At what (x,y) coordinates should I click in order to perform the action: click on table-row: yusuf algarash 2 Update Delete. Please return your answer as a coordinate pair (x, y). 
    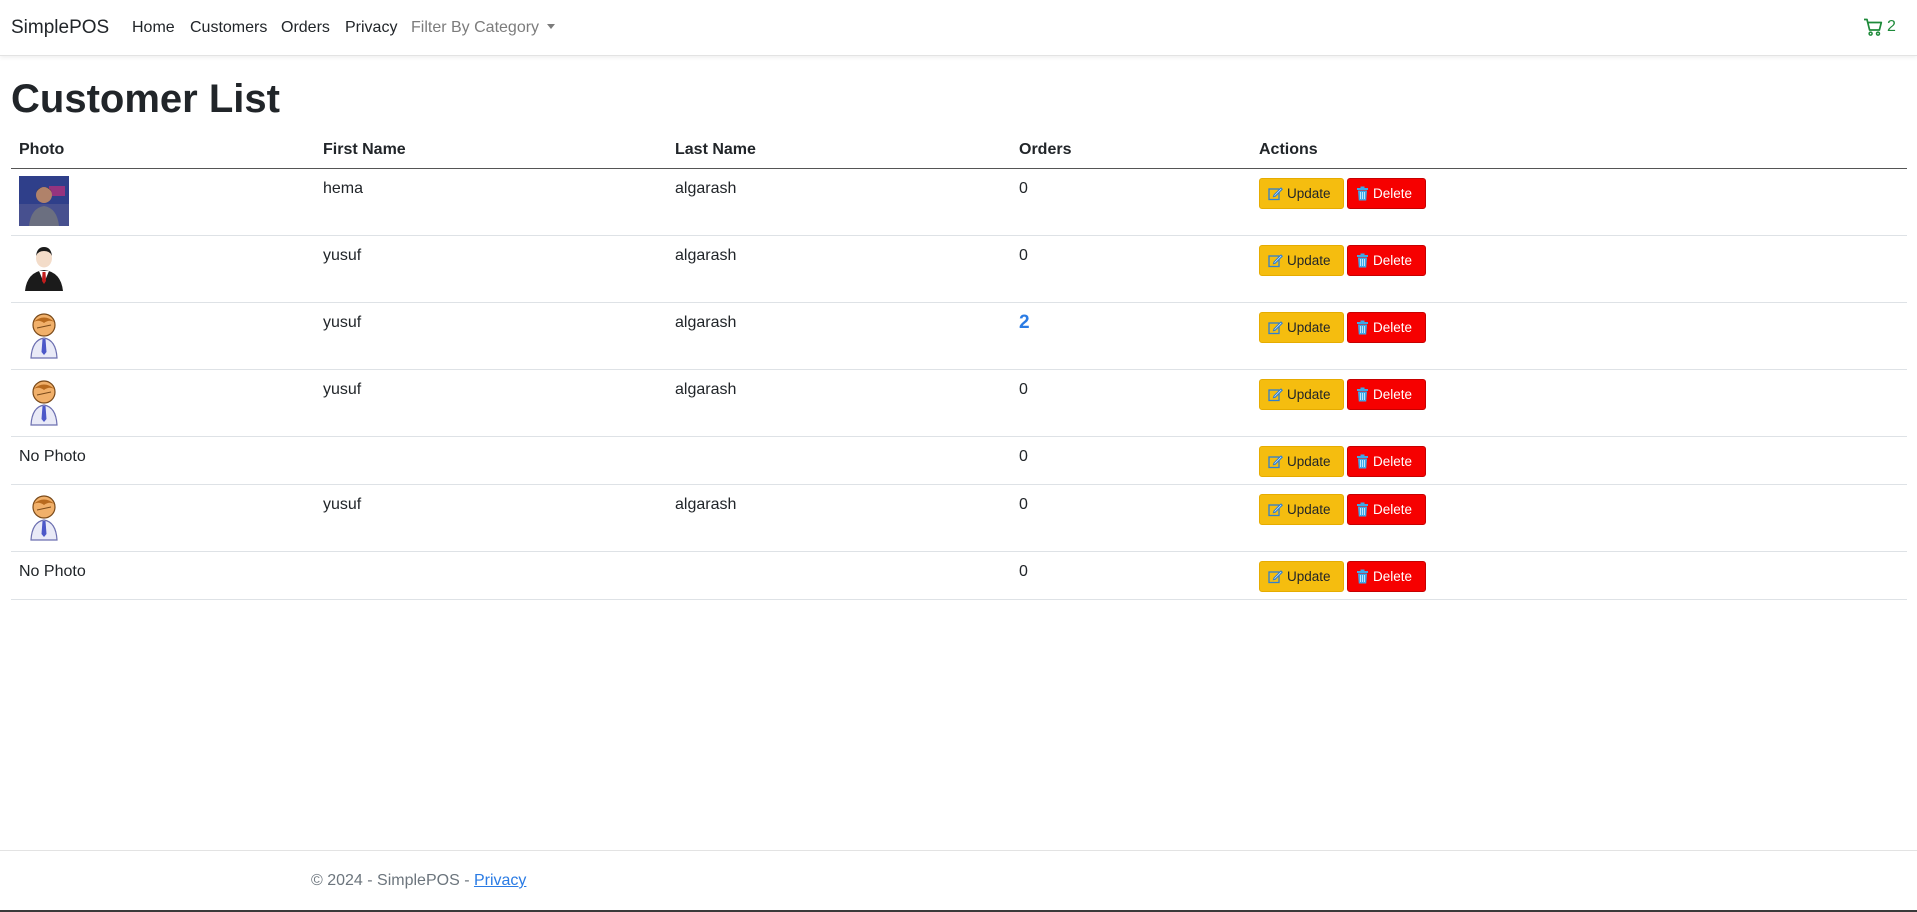
    Looking at the image, I should click on (959, 336).